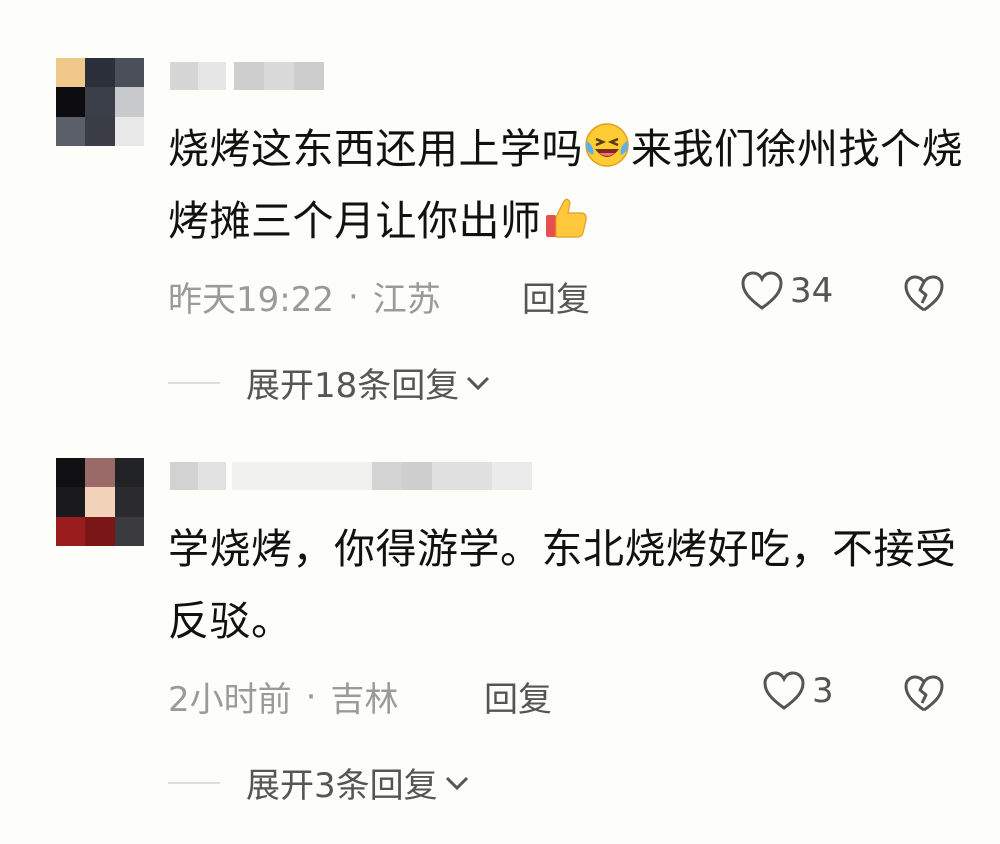 The image size is (1000, 844). I want to click on comment-text-part1: 烧烤这东西还用上学吗, so click(375, 149).